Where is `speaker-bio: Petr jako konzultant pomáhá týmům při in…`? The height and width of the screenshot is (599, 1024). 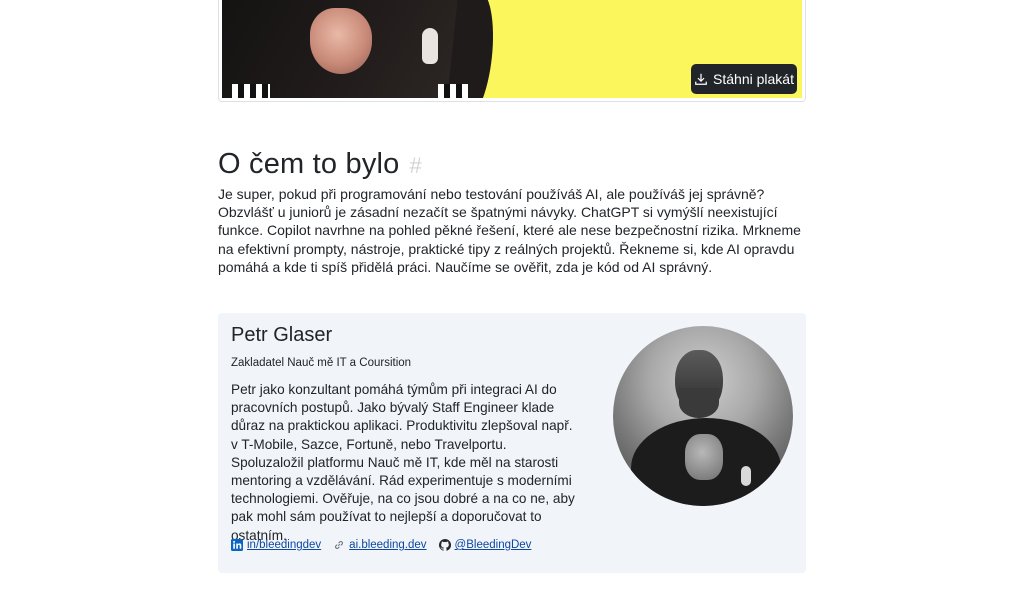
speaker-bio: Petr jako konzultant pomáhá týmům při in… is located at coordinates (403, 462).